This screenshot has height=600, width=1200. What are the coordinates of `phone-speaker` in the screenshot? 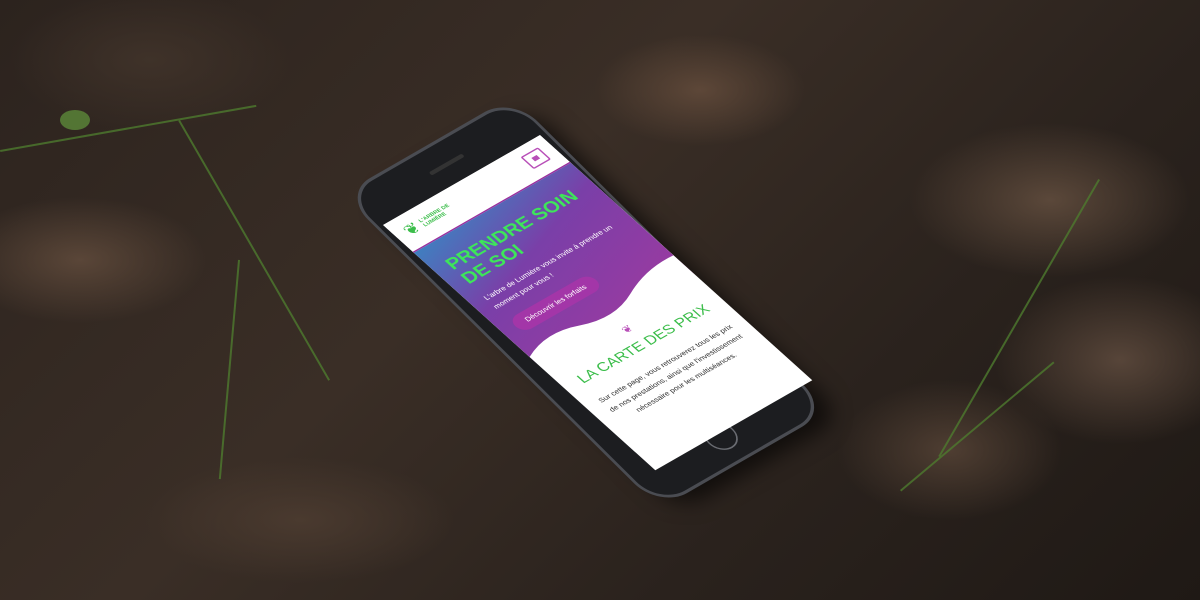 It's located at (446, 164).